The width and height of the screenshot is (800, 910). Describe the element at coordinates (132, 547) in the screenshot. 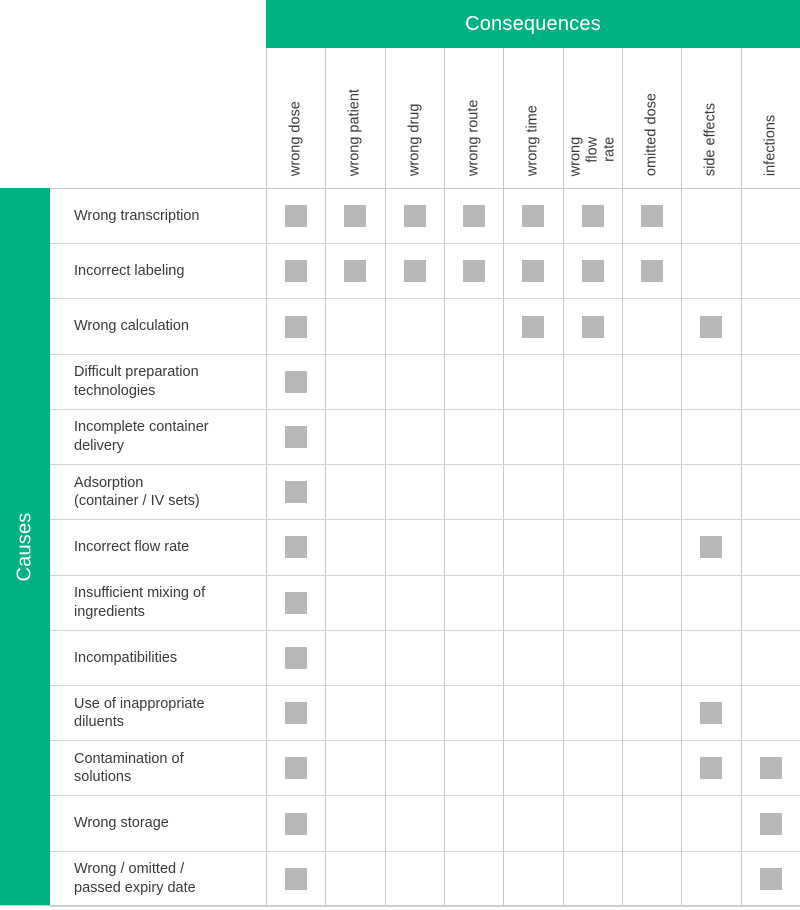

I see `row-header-label: Incorrect flow rate` at that location.